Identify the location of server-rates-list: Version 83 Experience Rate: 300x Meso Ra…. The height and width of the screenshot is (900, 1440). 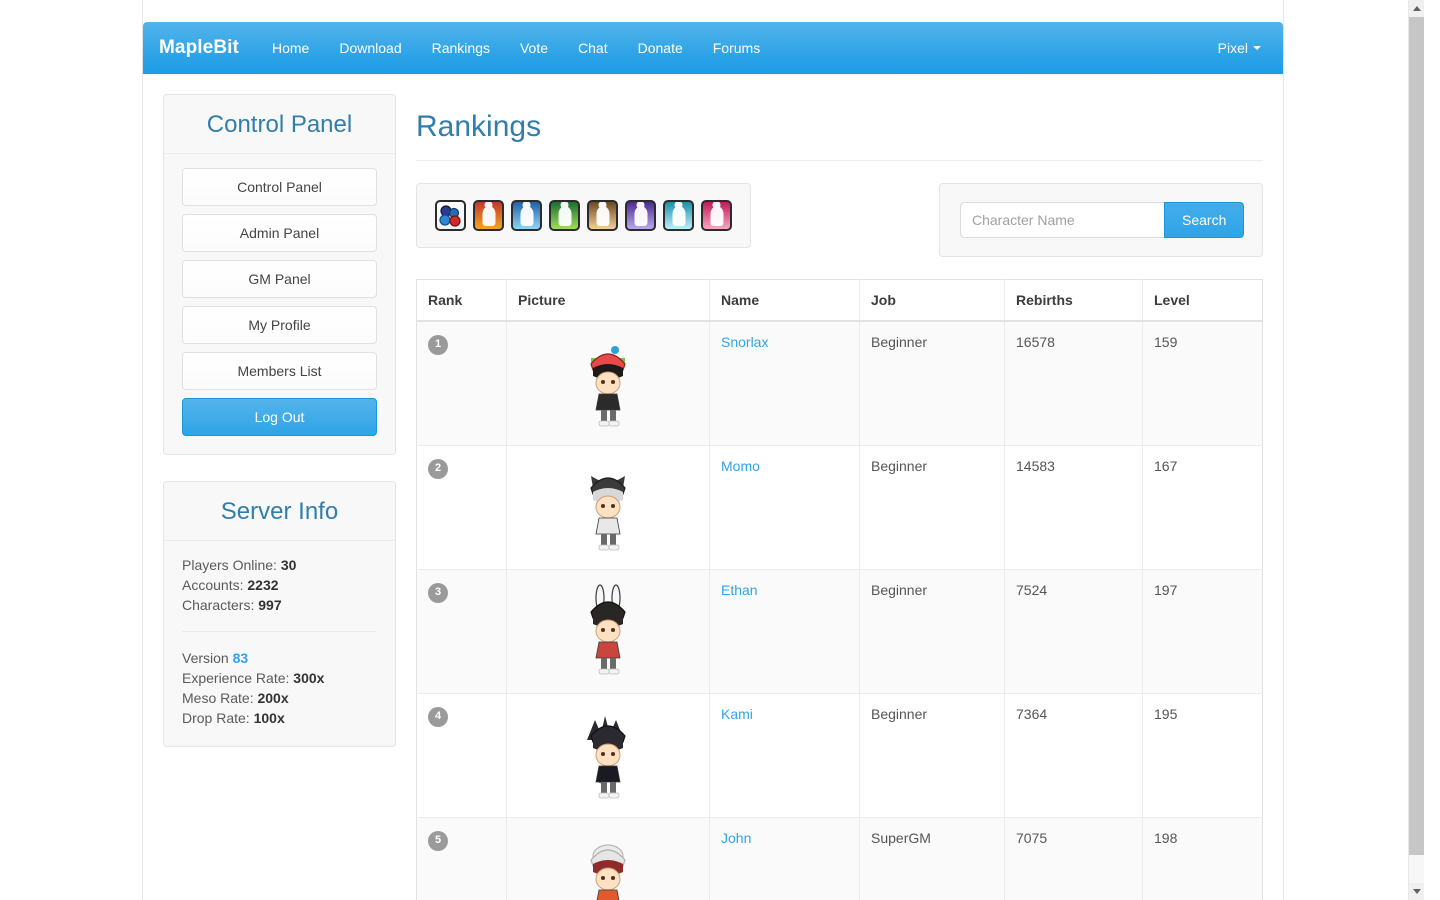
(279, 688).